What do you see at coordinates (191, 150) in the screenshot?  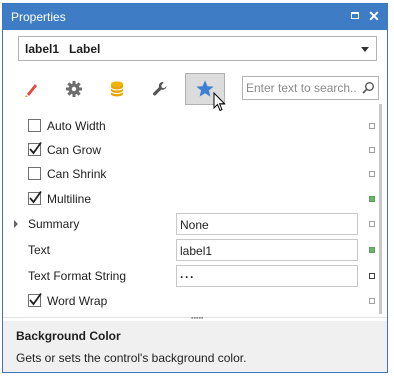 I see `property-row-can-grow: Can Grow` at bounding box center [191, 150].